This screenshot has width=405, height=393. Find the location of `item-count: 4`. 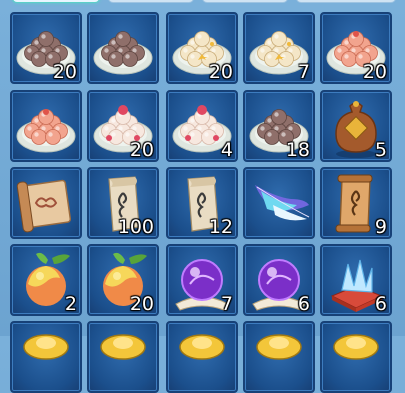

item-count: 4 is located at coordinates (226, 150).